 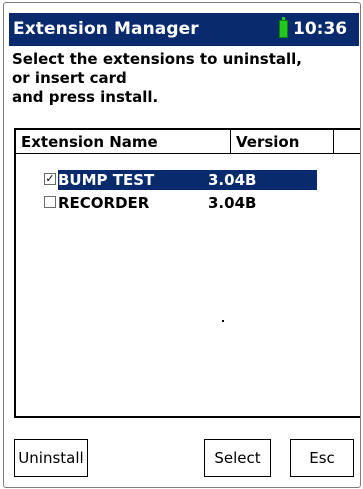 What do you see at coordinates (282, 142) in the screenshot?
I see `column-header-version: Version` at bounding box center [282, 142].